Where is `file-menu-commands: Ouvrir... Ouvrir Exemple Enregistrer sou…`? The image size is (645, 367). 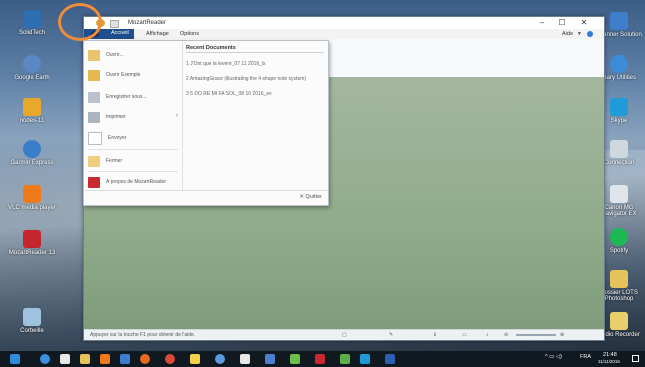
file-menu-commands: Ouvrir... Ouvrir Exemple Enregistrer sou… is located at coordinates (133, 116).